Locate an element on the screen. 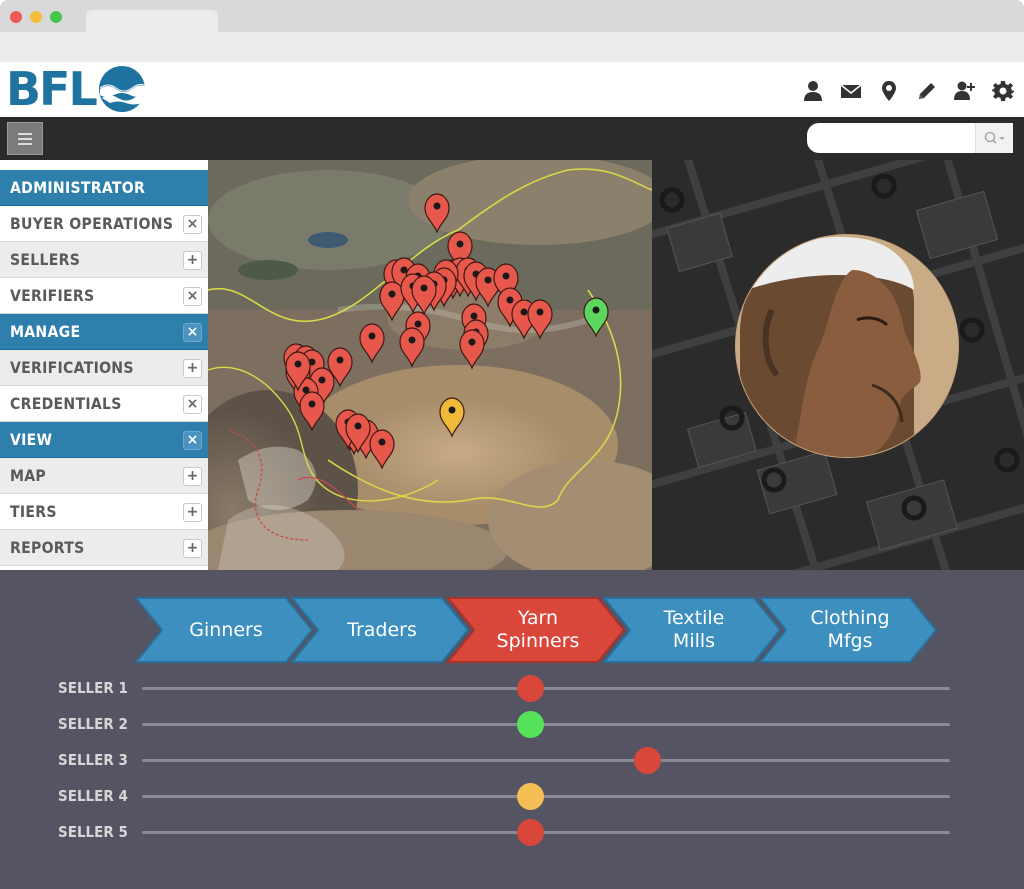 The width and height of the screenshot is (1024, 889). tier-label: Traders is located at coordinates (382, 629).